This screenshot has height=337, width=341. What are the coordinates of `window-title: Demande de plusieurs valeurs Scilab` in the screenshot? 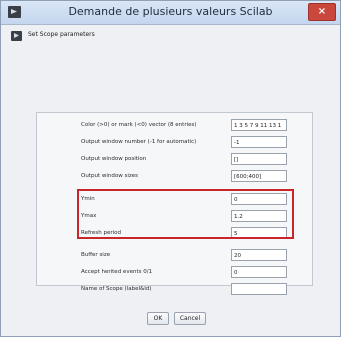 It's located at (170, 11).